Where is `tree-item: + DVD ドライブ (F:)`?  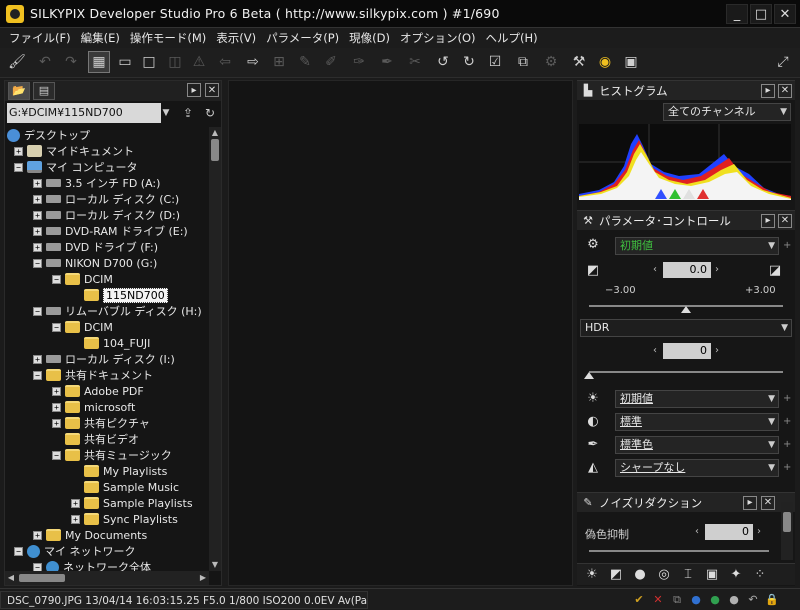
tree-item: + DVD ドライブ (F:) is located at coordinates (95, 247).